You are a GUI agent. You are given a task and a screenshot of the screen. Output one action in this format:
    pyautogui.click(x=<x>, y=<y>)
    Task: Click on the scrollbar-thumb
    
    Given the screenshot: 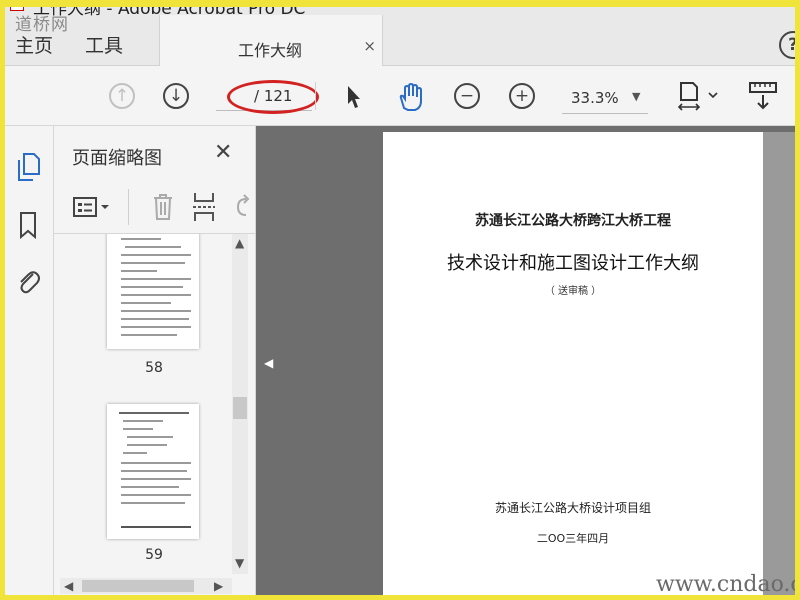 What is the action you would take?
    pyautogui.click(x=240, y=408)
    